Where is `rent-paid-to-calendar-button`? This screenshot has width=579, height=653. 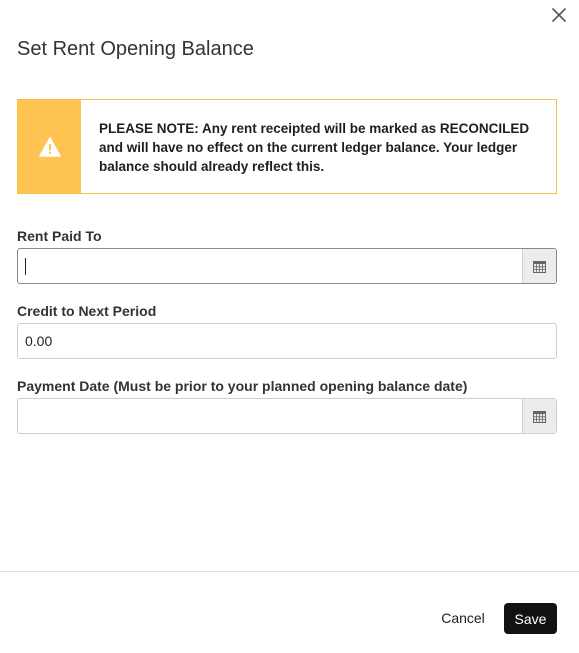
rent-paid-to-calendar-button is located at coordinates (539, 266).